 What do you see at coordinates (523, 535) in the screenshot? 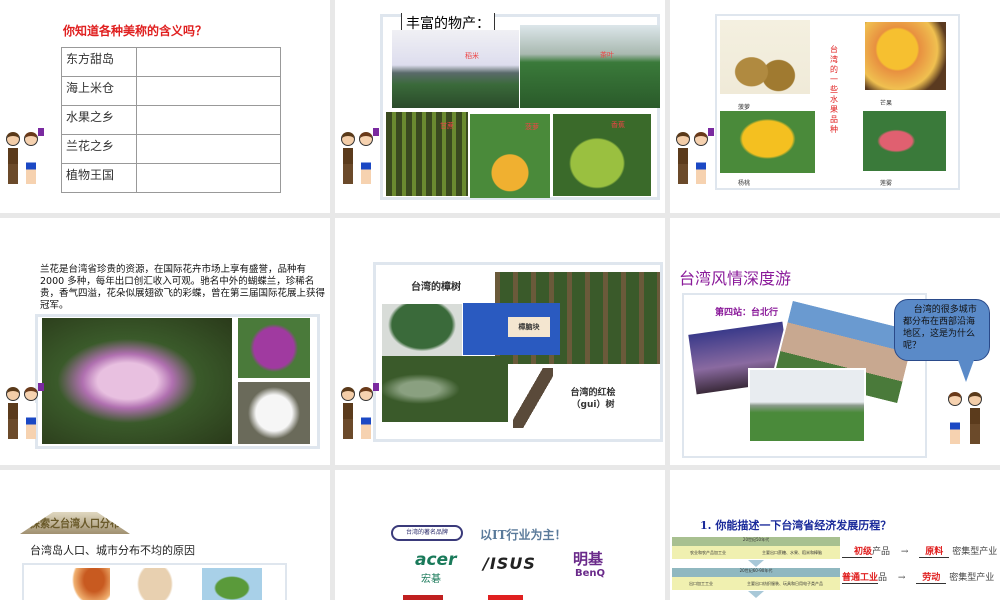
I see `headline: 以IT行业为主！` at bounding box center [523, 535].